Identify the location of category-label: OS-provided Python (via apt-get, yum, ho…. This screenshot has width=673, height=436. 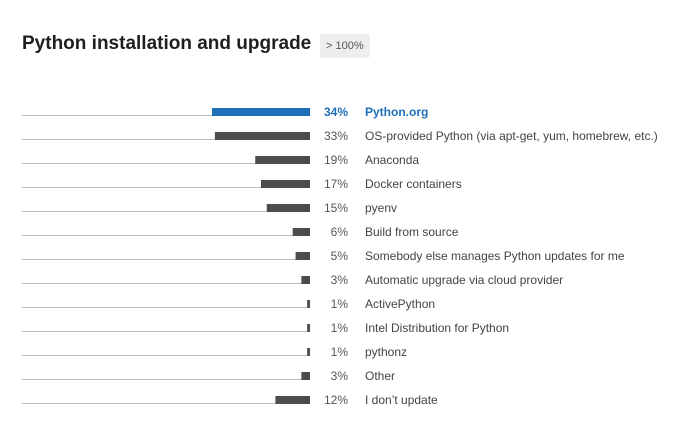
(511, 136).